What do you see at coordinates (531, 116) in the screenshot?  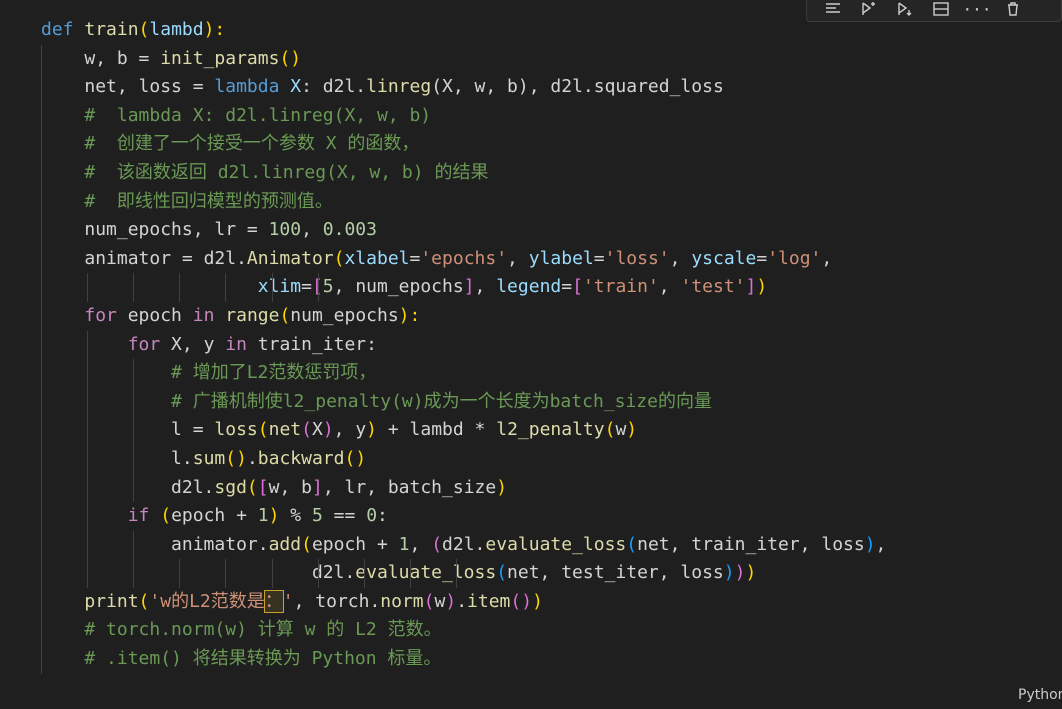 I see `code-line: # lambda X: d2l.linreg(X, w, b)` at bounding box center [531, 116].